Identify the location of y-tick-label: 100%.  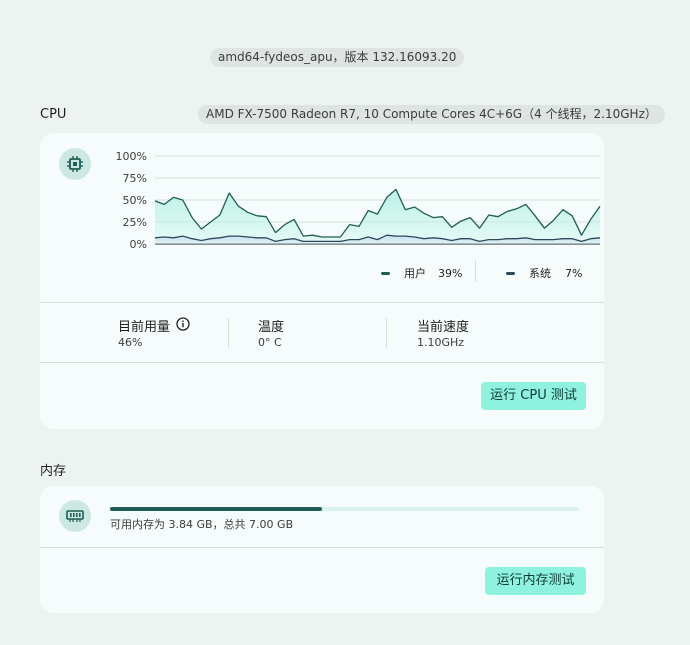
(131, 156).